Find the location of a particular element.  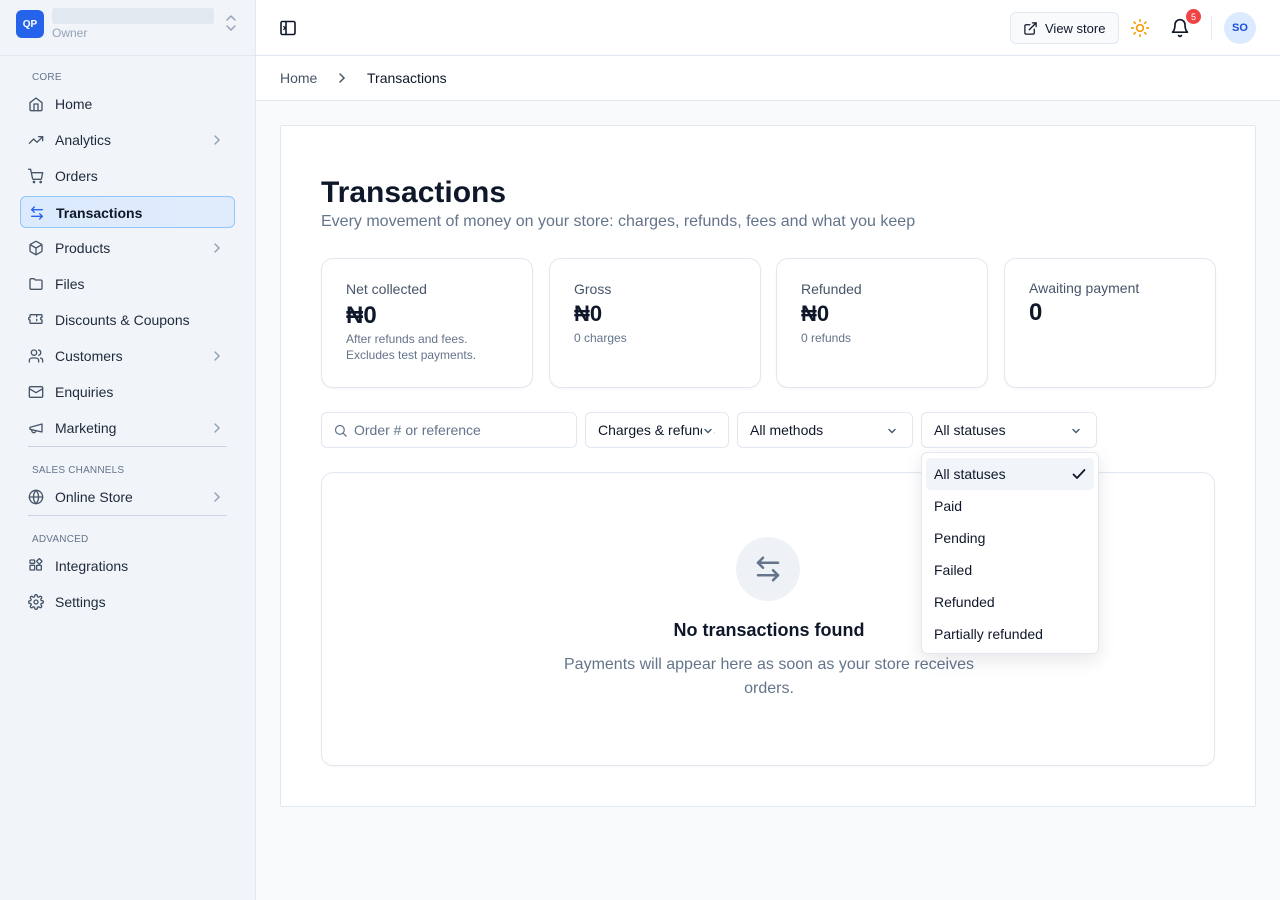

ticket-icon is located at coordinates (35, 319).